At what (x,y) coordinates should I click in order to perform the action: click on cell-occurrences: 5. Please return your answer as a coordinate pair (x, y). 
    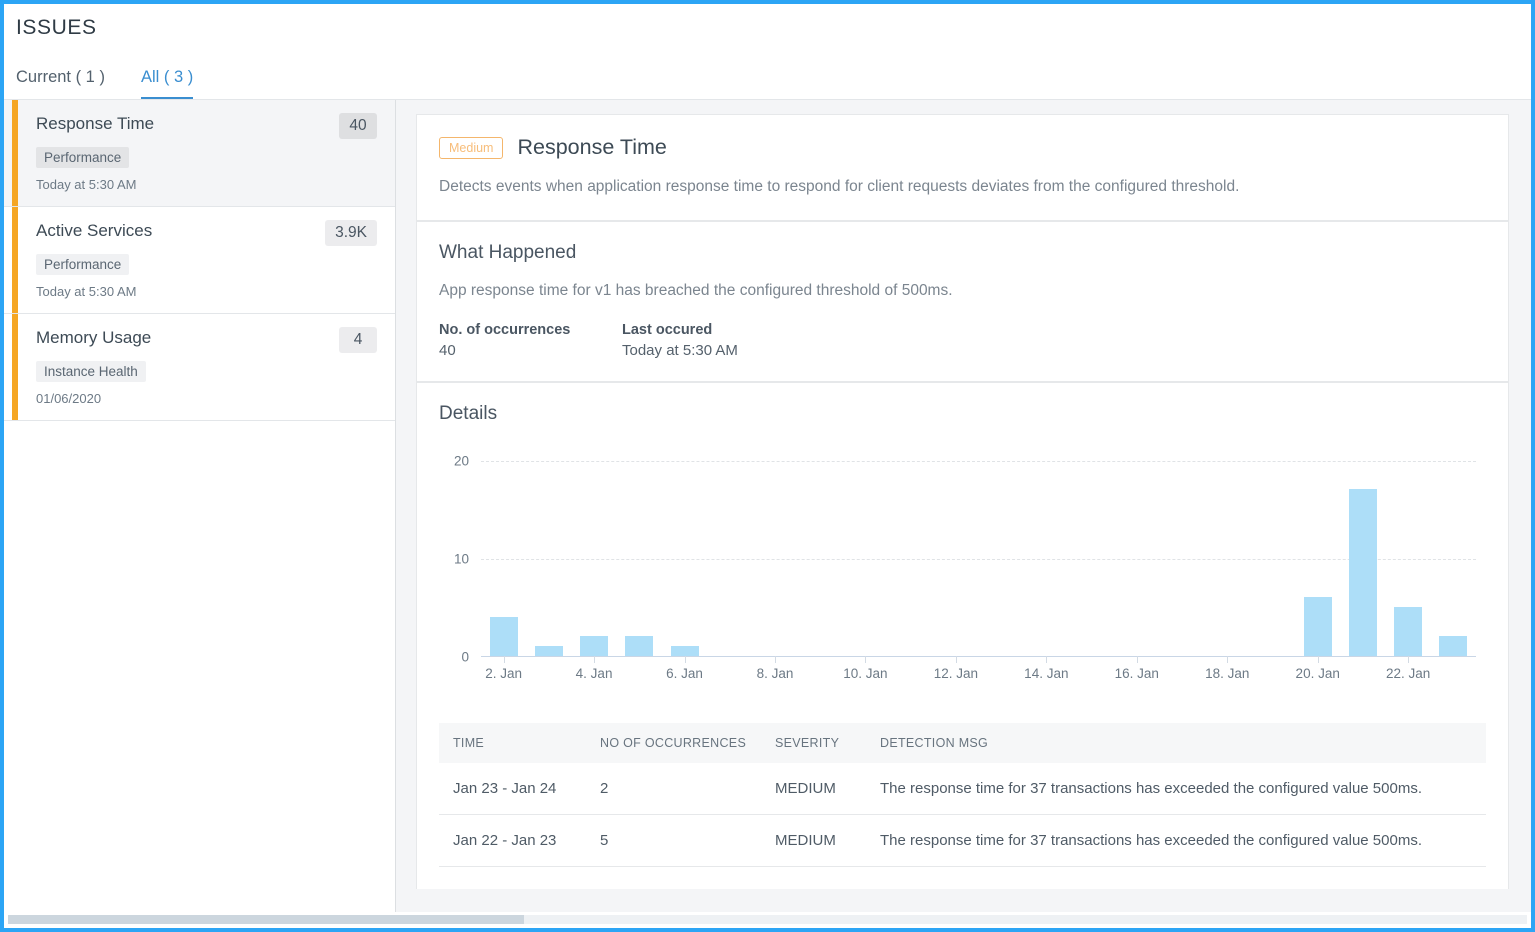
    Looking at the image, I should click on (673, 840).